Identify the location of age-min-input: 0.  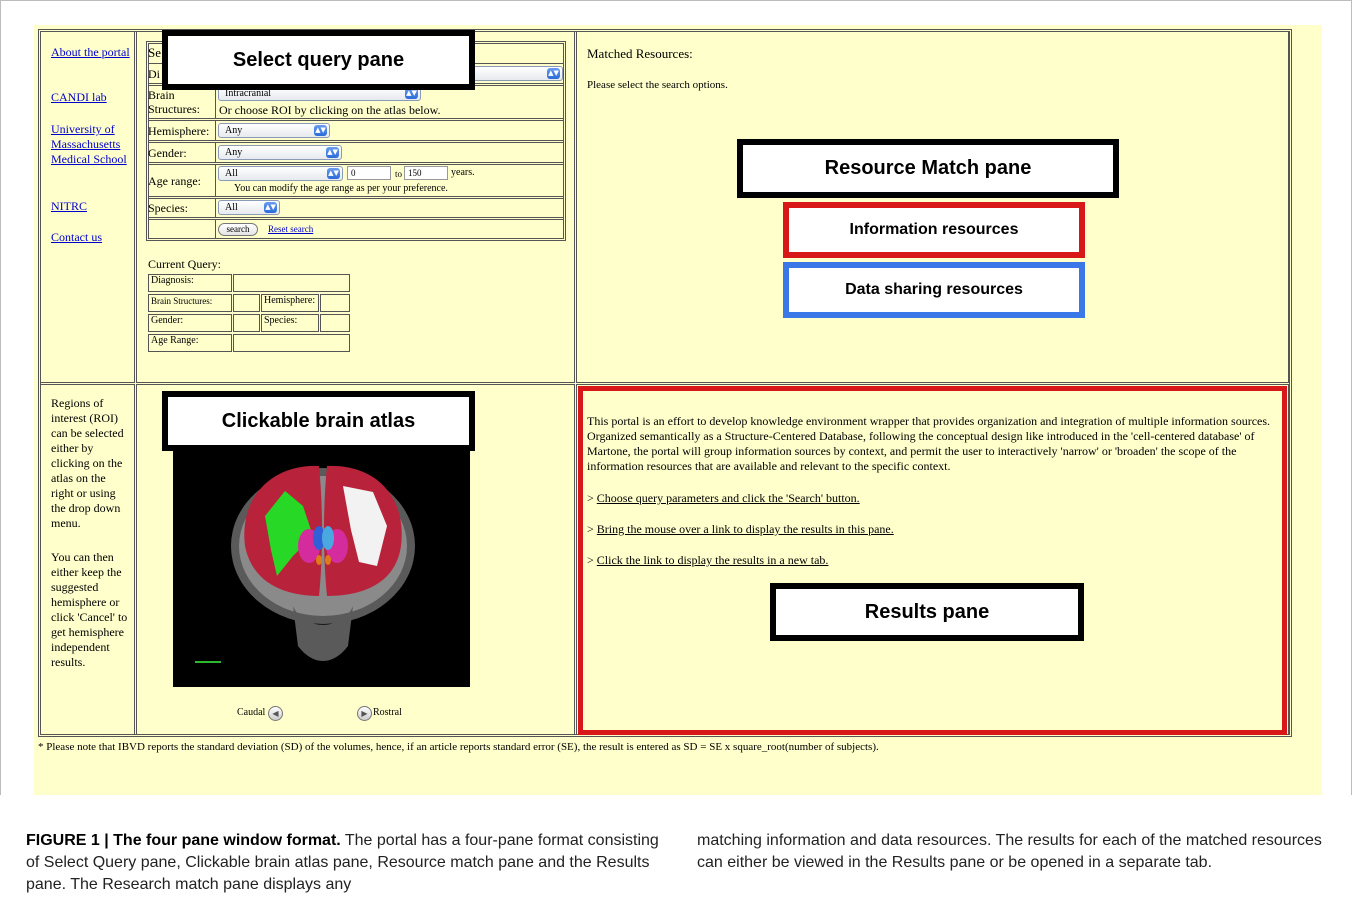
(369, 173).